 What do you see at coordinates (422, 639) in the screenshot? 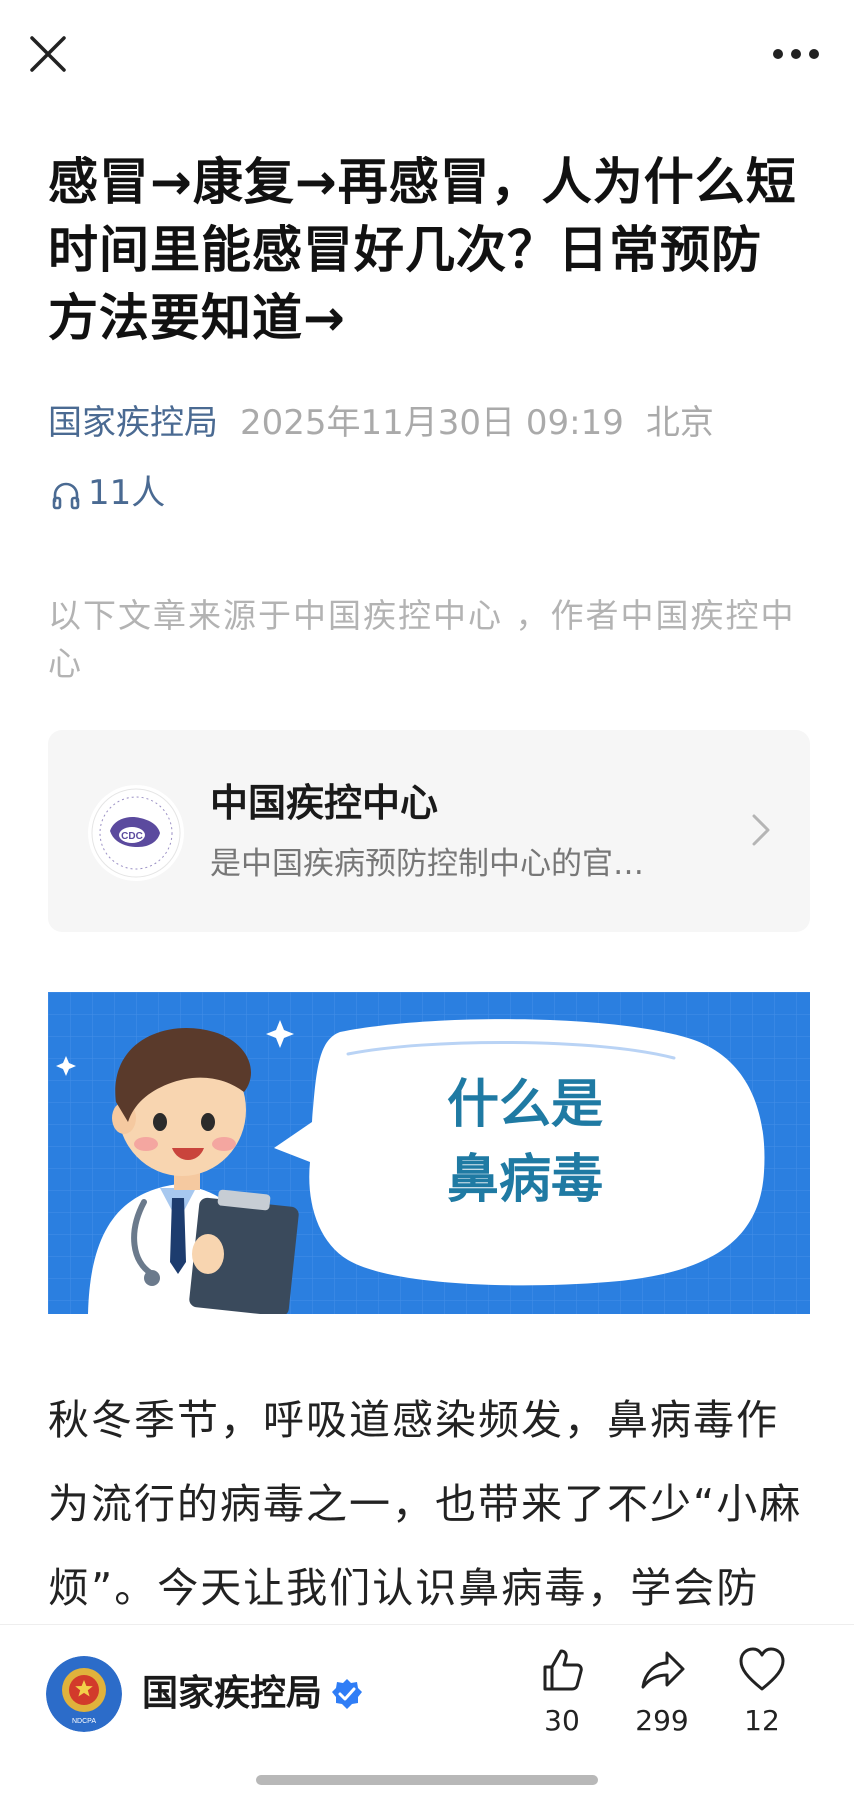
I see `source-note: 以下文章来源于中国疾控中心 ，作者中国疾控中心` at bounding box center [422, 639].